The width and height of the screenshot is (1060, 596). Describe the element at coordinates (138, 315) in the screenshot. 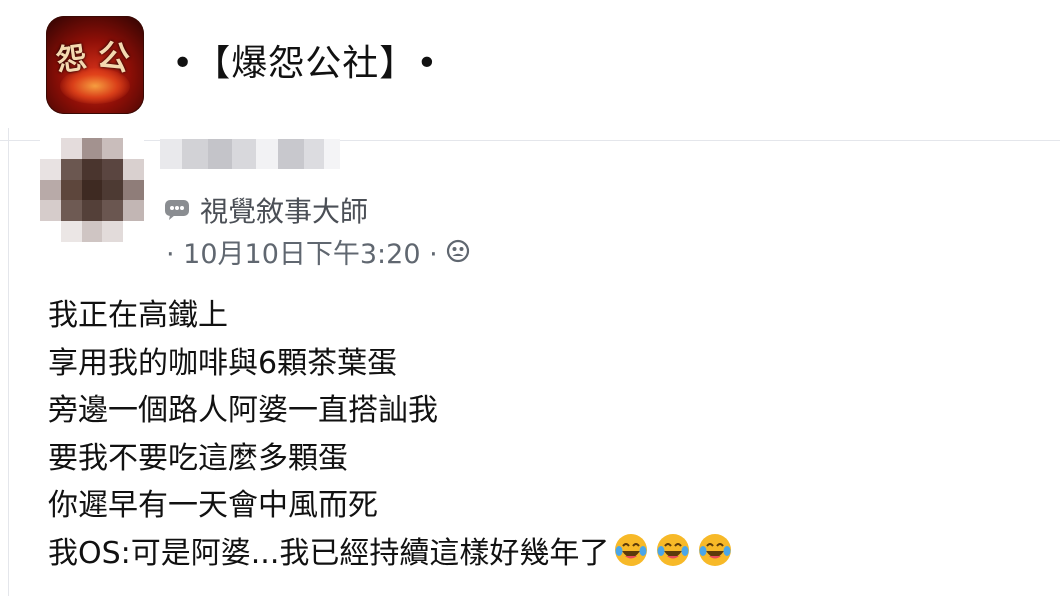

I see `post-text-line: 我正在高鐵上` at that location.